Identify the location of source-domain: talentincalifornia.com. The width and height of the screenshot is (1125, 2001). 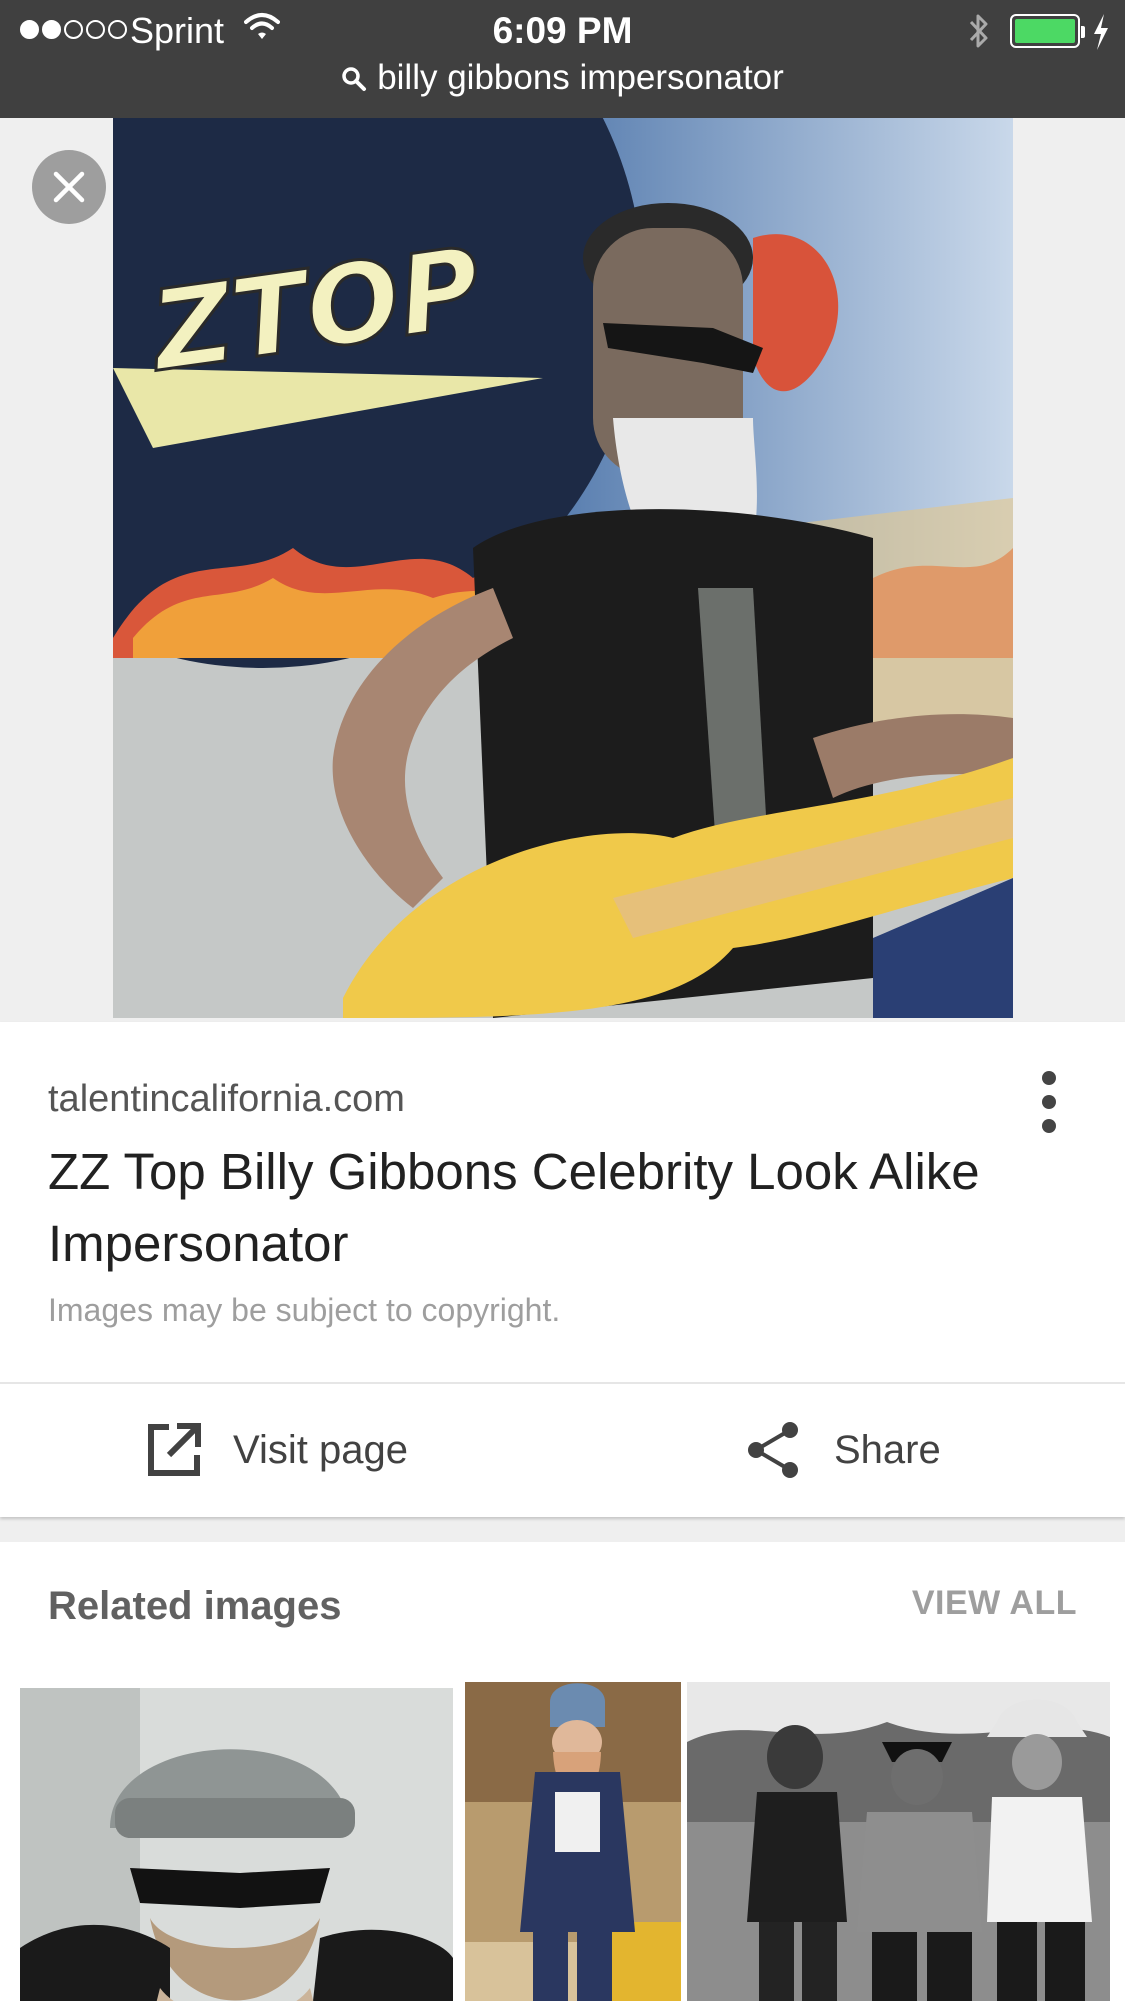
(226, 1099).